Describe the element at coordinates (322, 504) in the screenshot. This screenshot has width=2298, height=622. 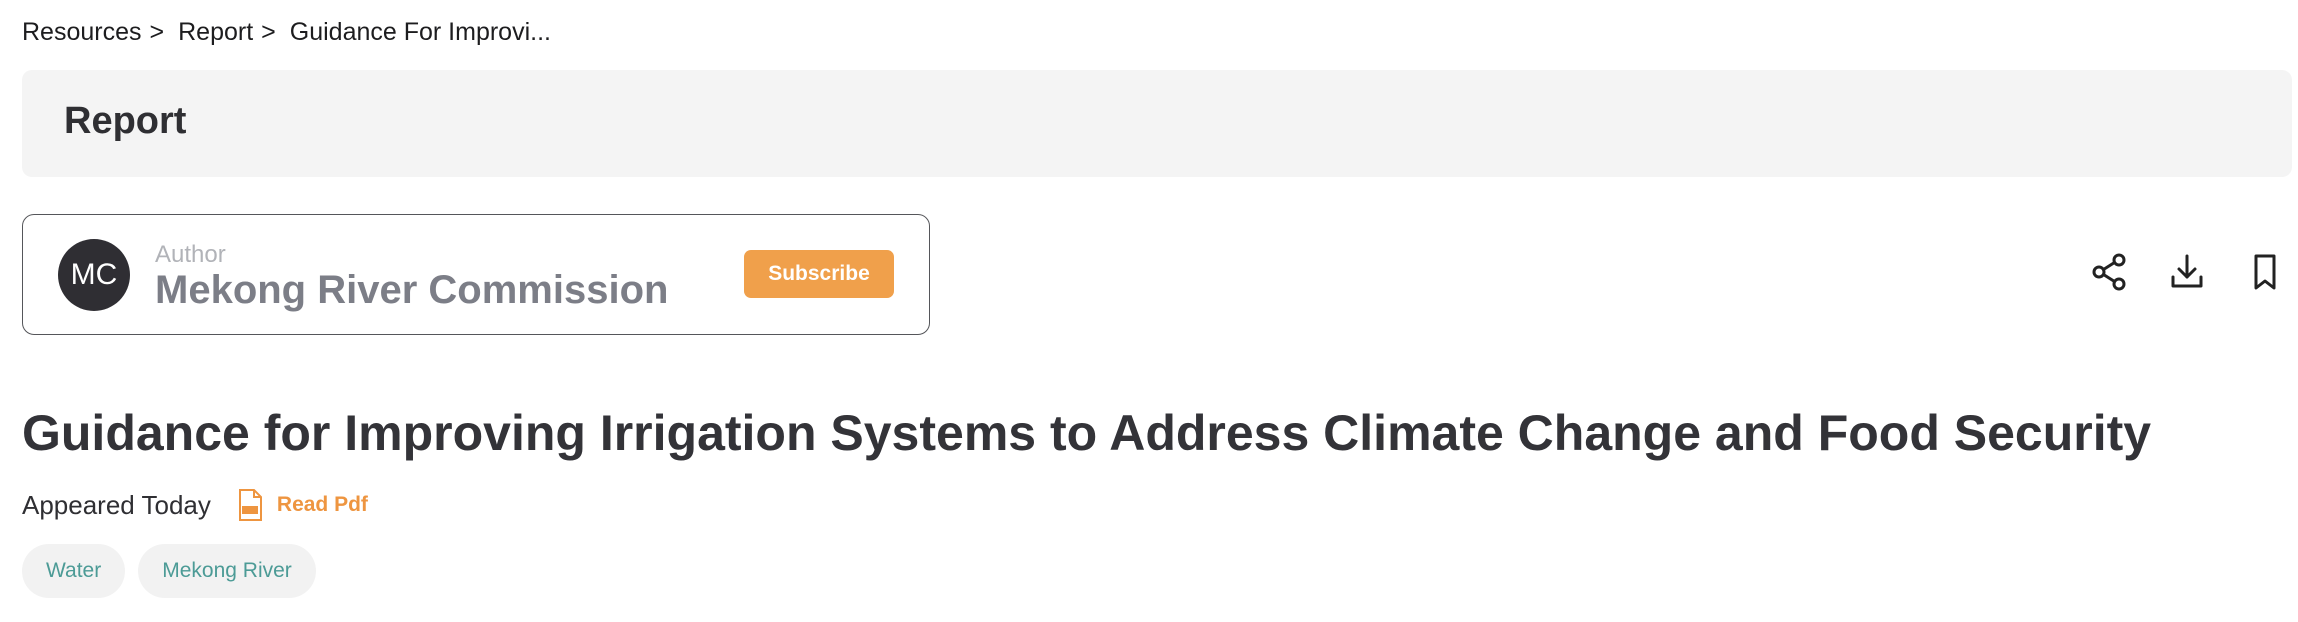
I see `read-pdf-label: Read Pdf` at that location.